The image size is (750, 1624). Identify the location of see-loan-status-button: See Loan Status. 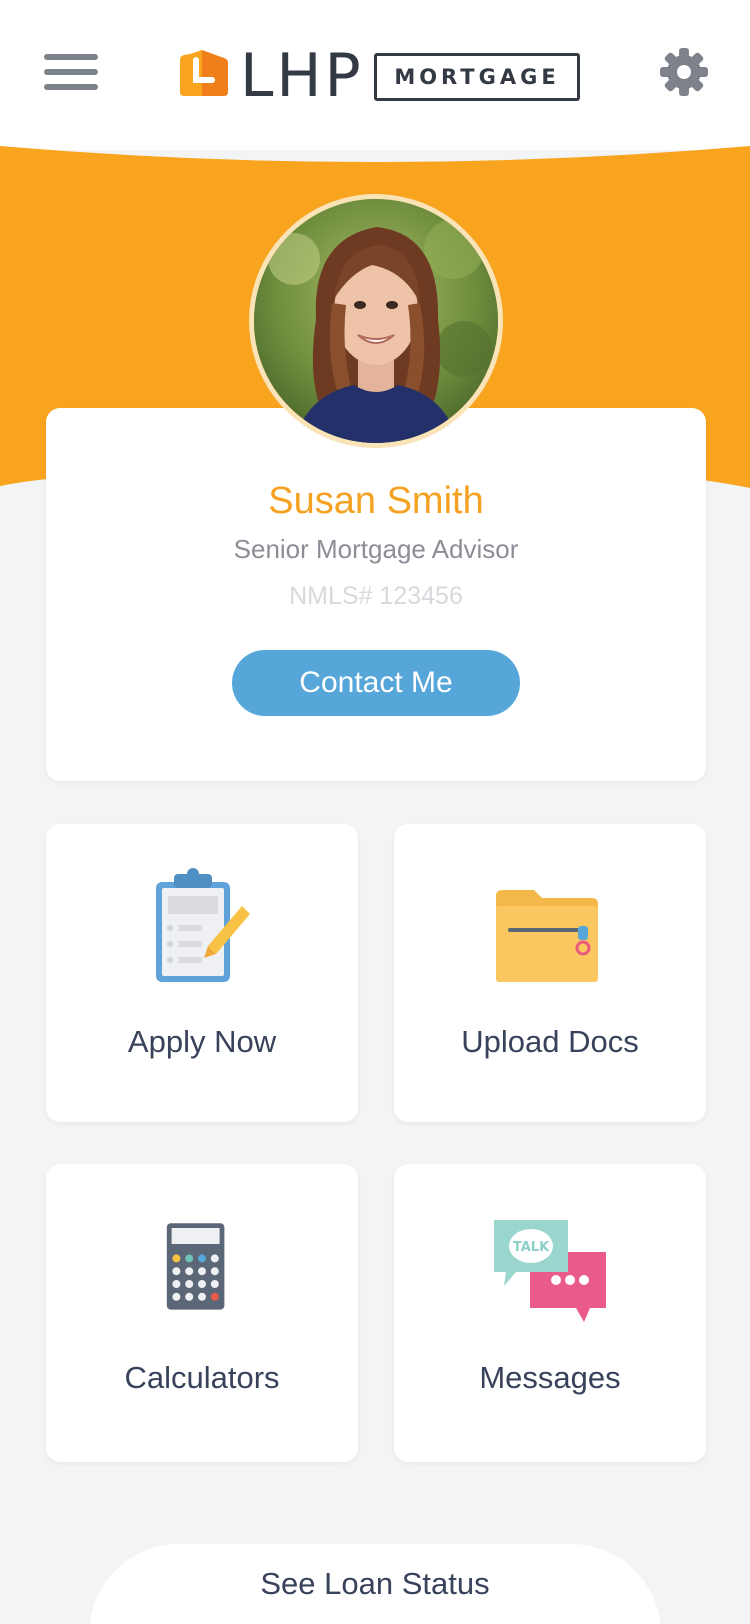
(375, 1584).